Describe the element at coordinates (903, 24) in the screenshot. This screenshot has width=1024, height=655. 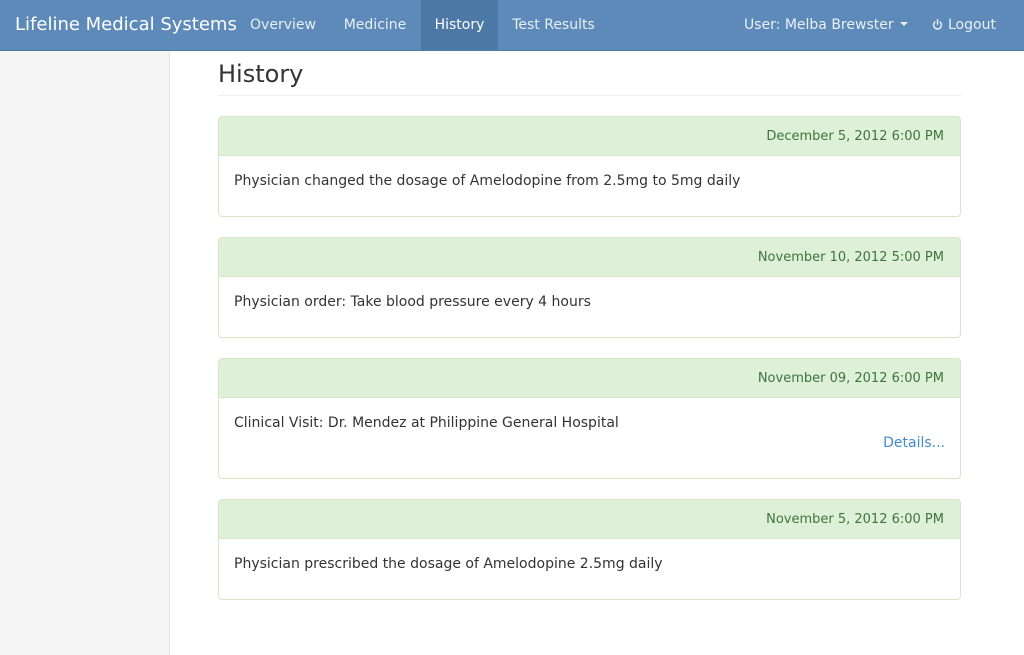
I see `caret-down-icon` at that location.